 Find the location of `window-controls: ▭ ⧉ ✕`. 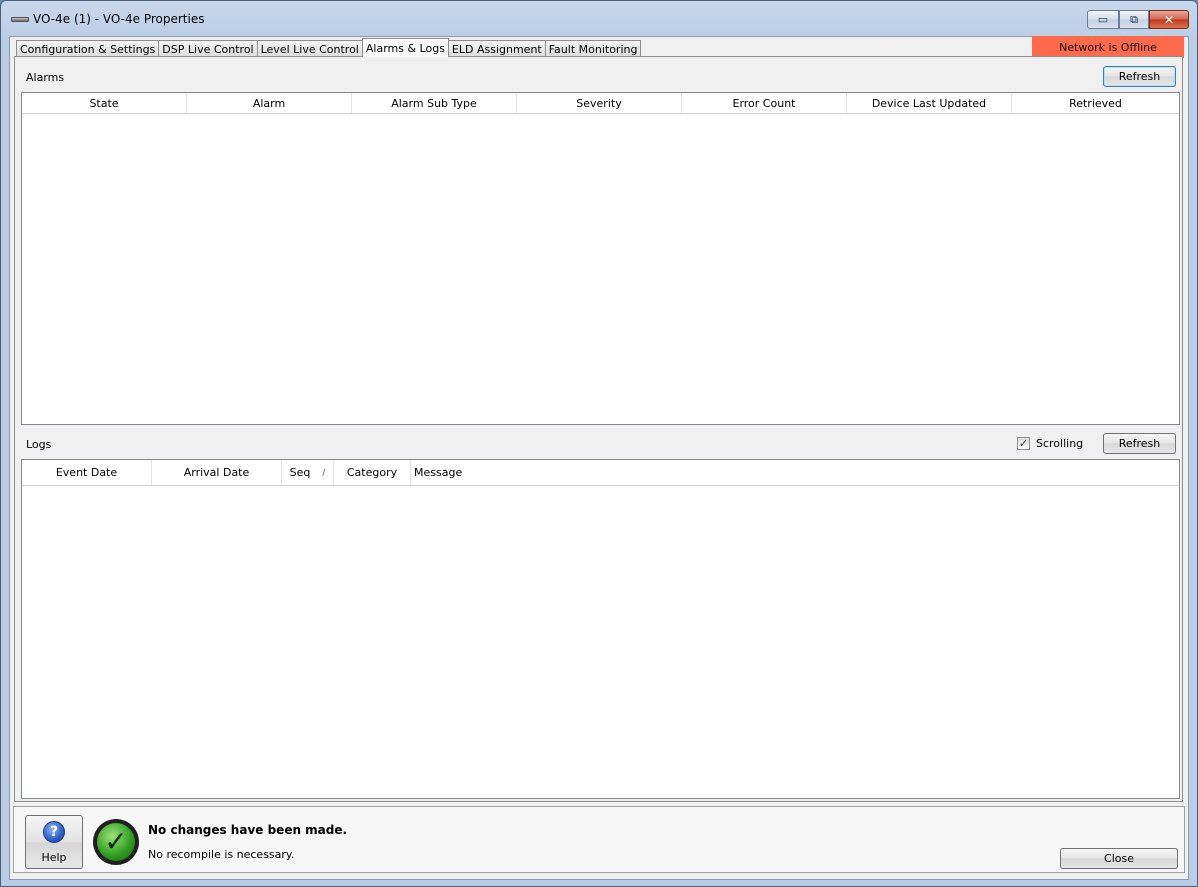

window-controls: ▭ ⧉ ✕ is located at coordinates (1138, 20).